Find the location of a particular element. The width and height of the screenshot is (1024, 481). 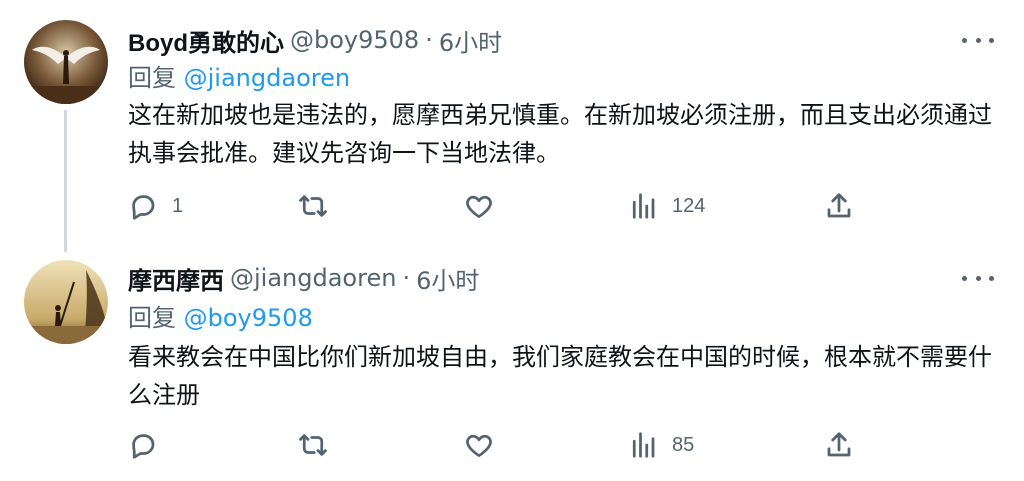

tweet-actions: 85 is located at coordinates (493, 445).